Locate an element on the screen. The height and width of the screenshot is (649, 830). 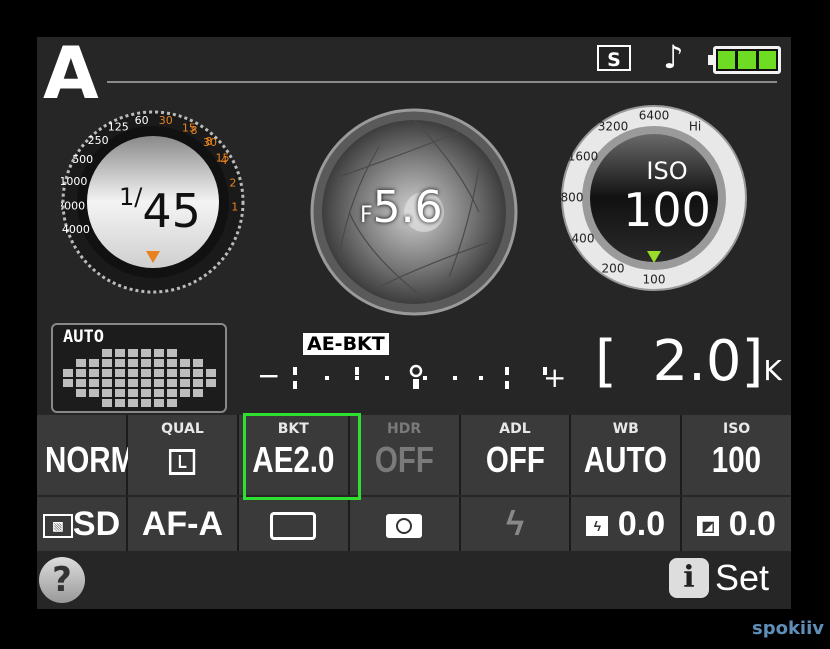
bracket-value: [ 2.0]K is located at coordinates (688, 361).